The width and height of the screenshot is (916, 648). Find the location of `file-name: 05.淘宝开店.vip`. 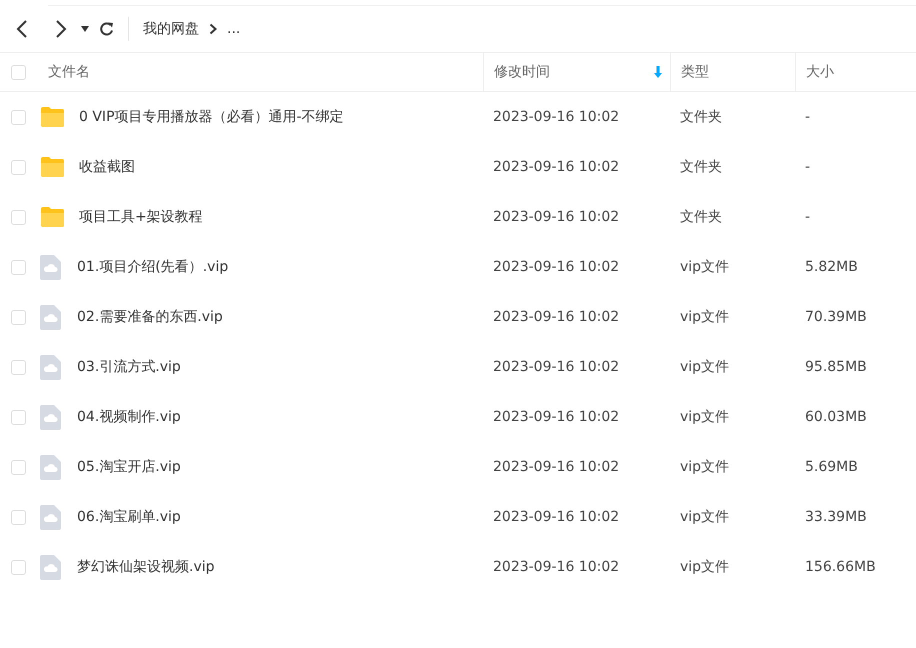

file-name: 05.淘宝开店.vip is located at coordinates (129, 467).